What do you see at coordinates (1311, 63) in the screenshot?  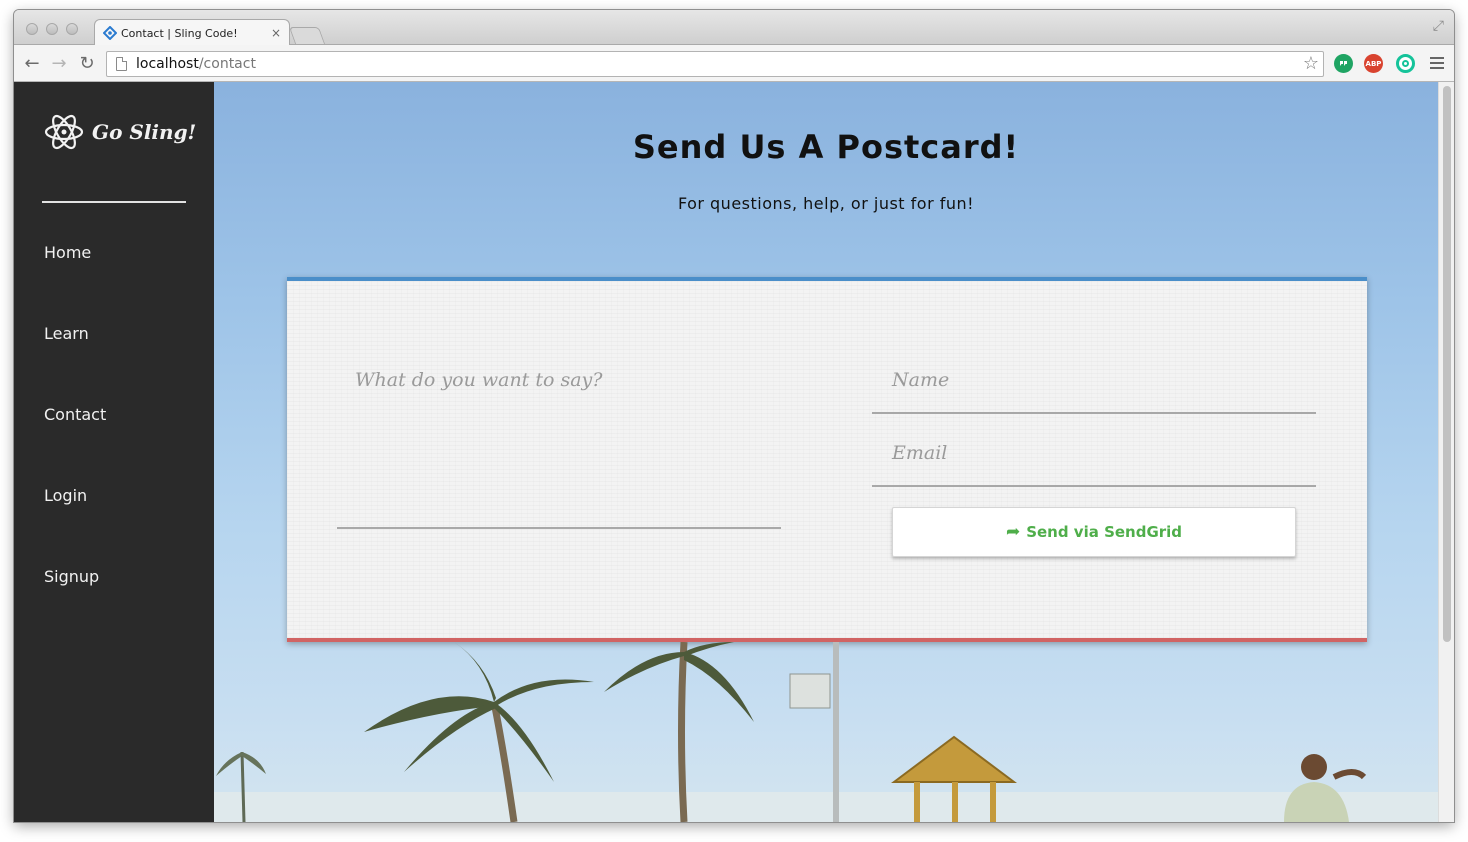 I see `bookmark-star-icon: ☆` at bounding box center [1311, 63].